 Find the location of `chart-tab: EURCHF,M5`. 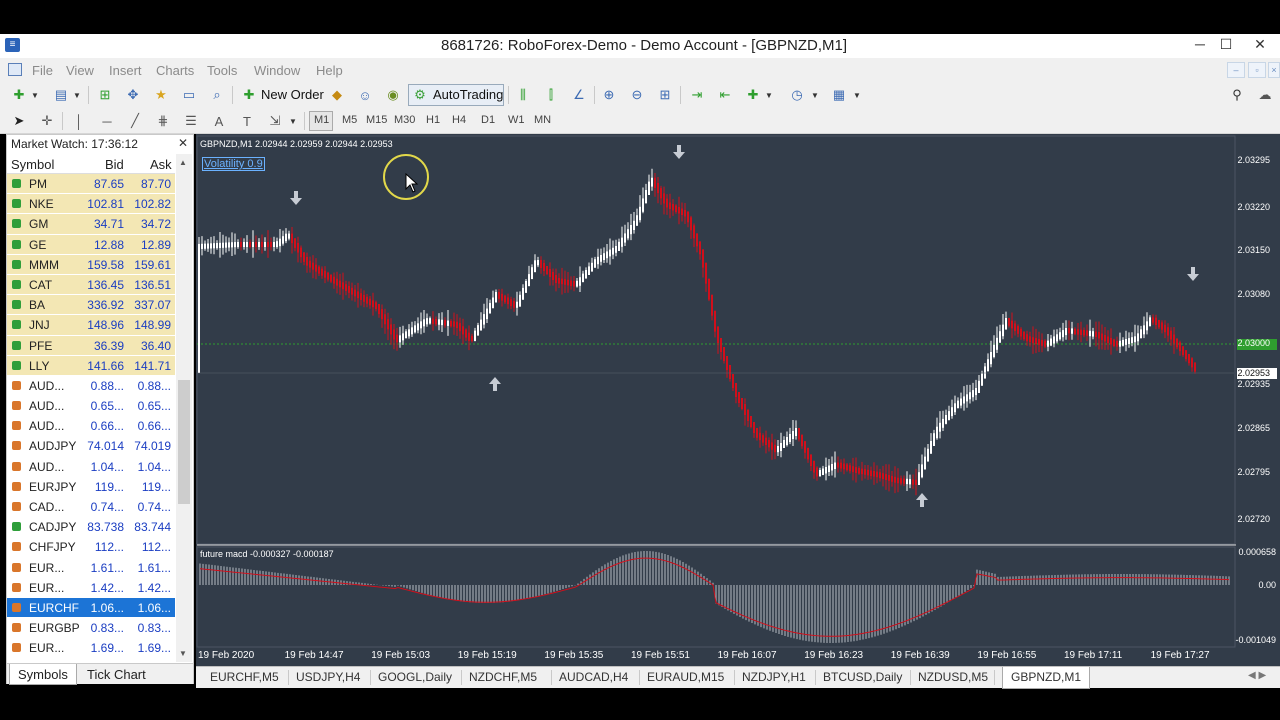

chart-tab: EURCHF,M5 is located at coordinates (244, 677).